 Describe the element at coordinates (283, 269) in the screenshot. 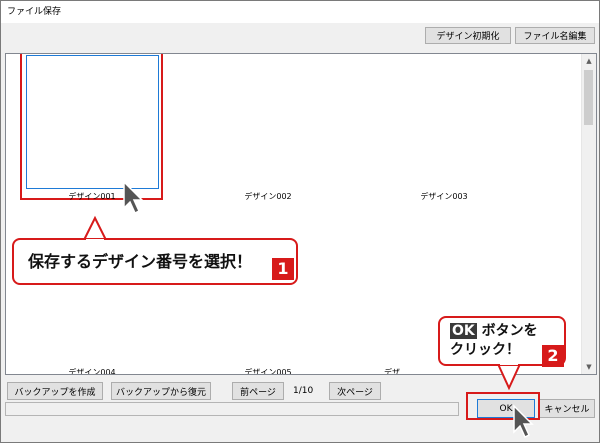

I see `callout-1-badge: 1` at that location.